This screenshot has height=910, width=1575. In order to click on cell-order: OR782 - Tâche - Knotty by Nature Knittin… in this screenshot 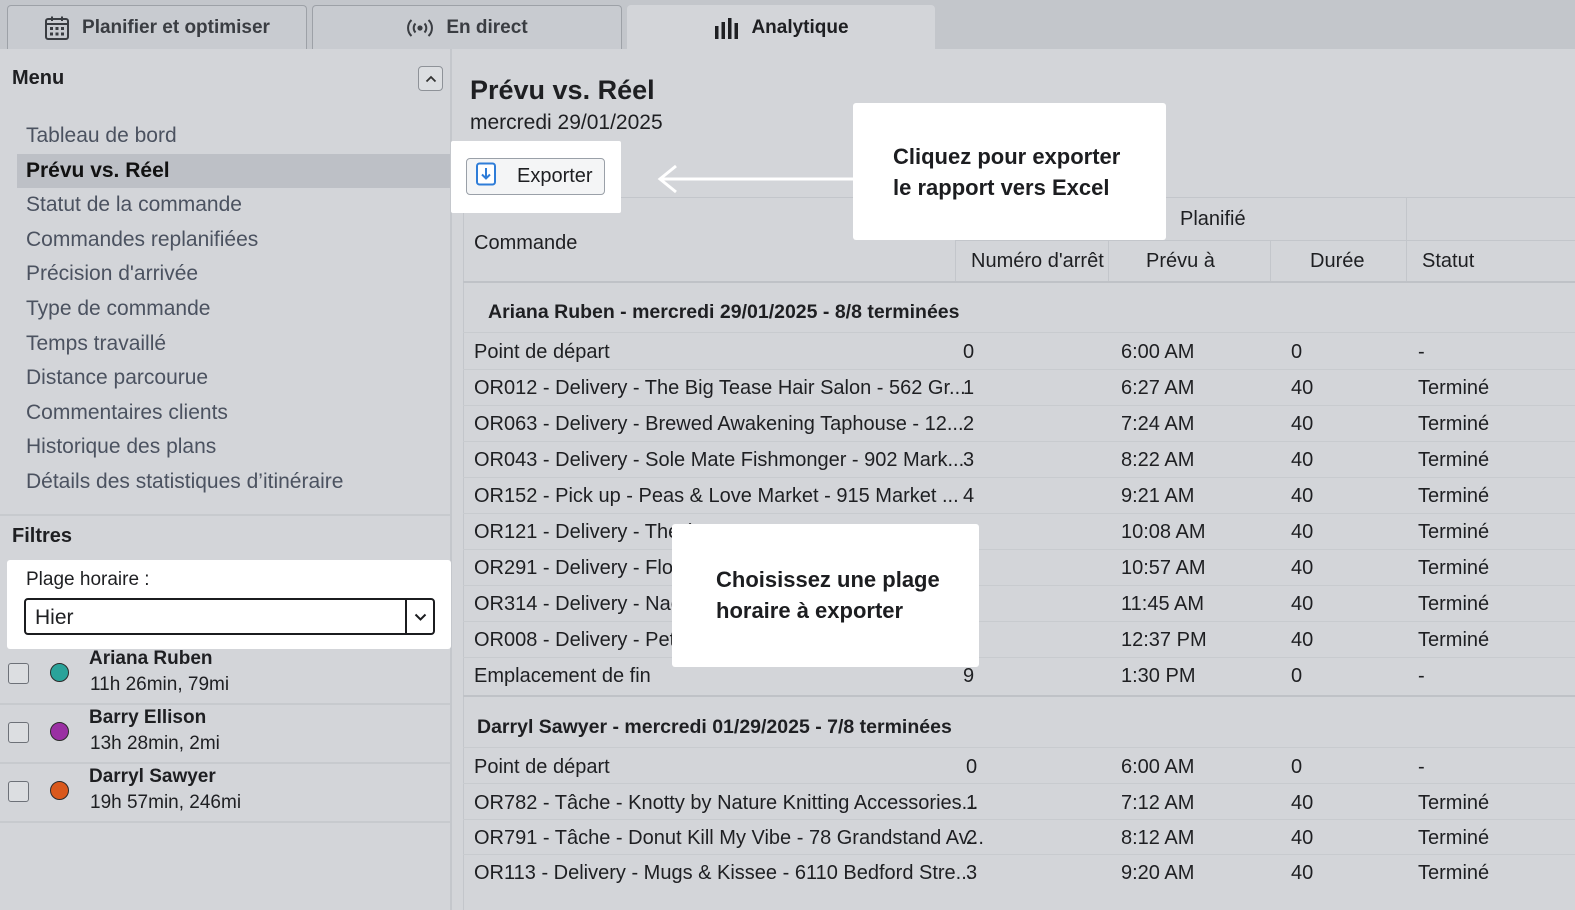, I will do `click(726, 803)`.